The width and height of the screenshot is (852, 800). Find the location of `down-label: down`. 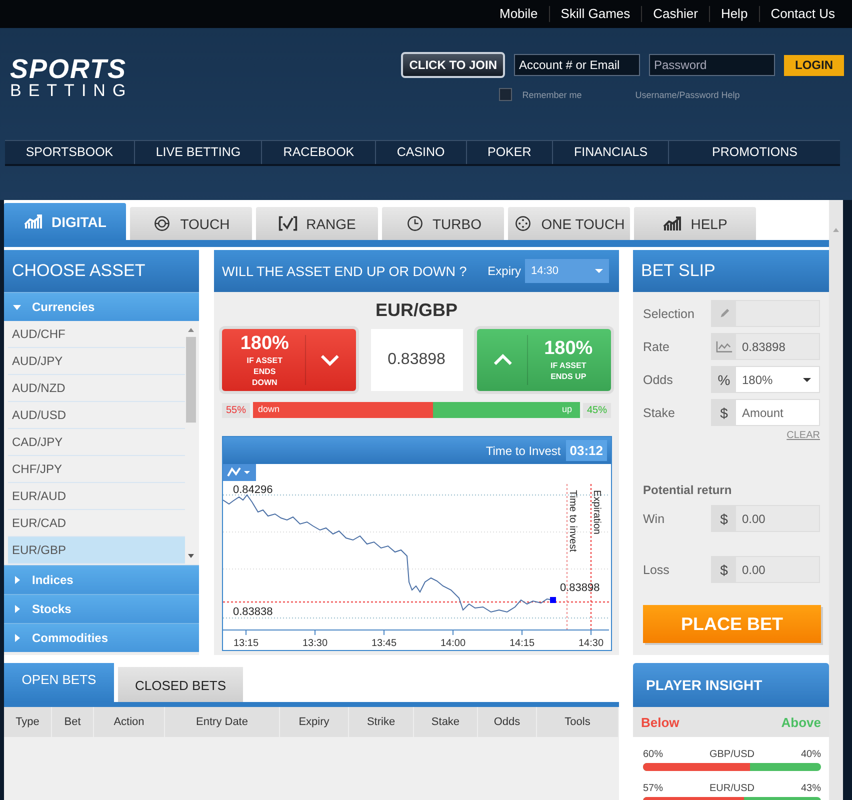

down-label: down is located at coordinates (269, 409).